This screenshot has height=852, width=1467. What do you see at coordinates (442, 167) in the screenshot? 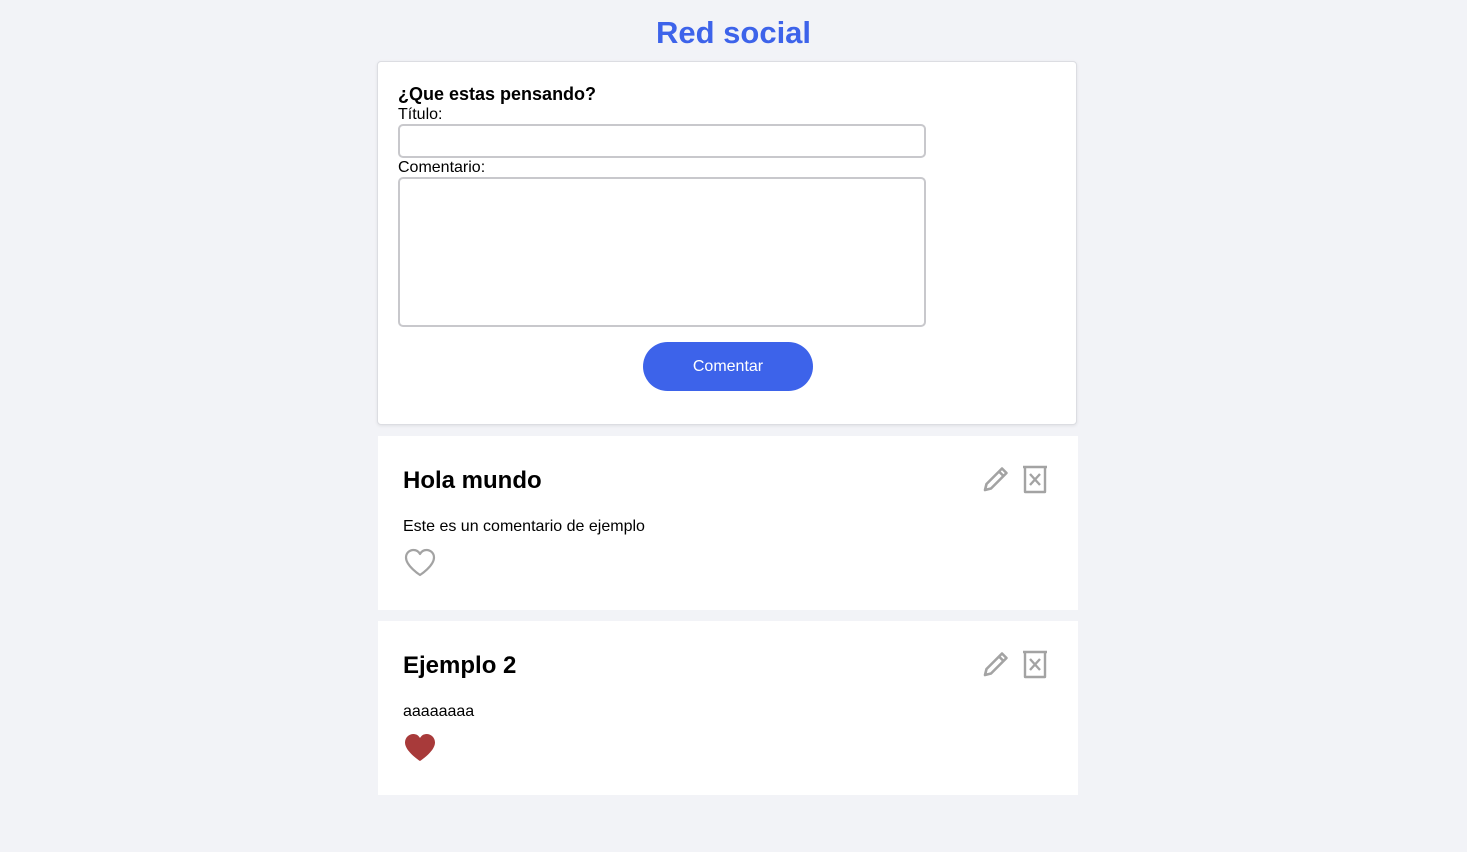
I see `comment-label: Comentario:` at bounding box center [442, 167].